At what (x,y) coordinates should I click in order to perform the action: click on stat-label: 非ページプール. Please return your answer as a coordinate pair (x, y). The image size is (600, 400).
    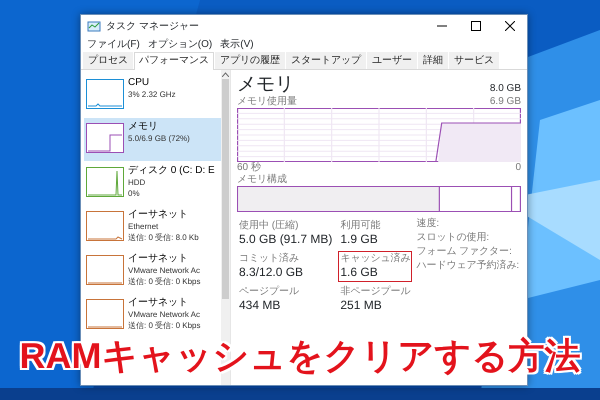
    Looking at the image, I should click on (375, 291).